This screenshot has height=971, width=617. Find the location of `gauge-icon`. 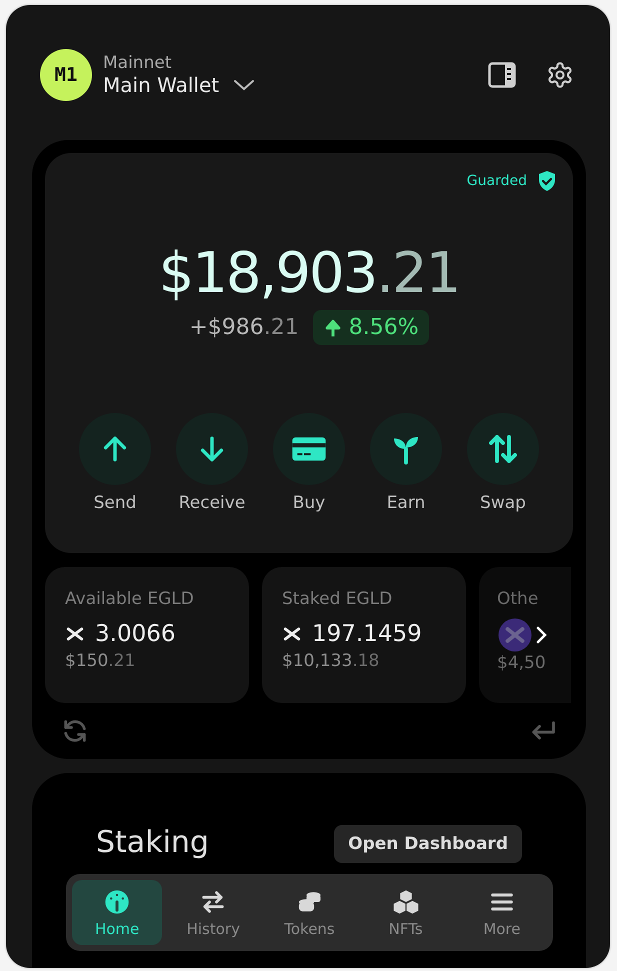

gauge-icon is located at coordinates (117, 902).